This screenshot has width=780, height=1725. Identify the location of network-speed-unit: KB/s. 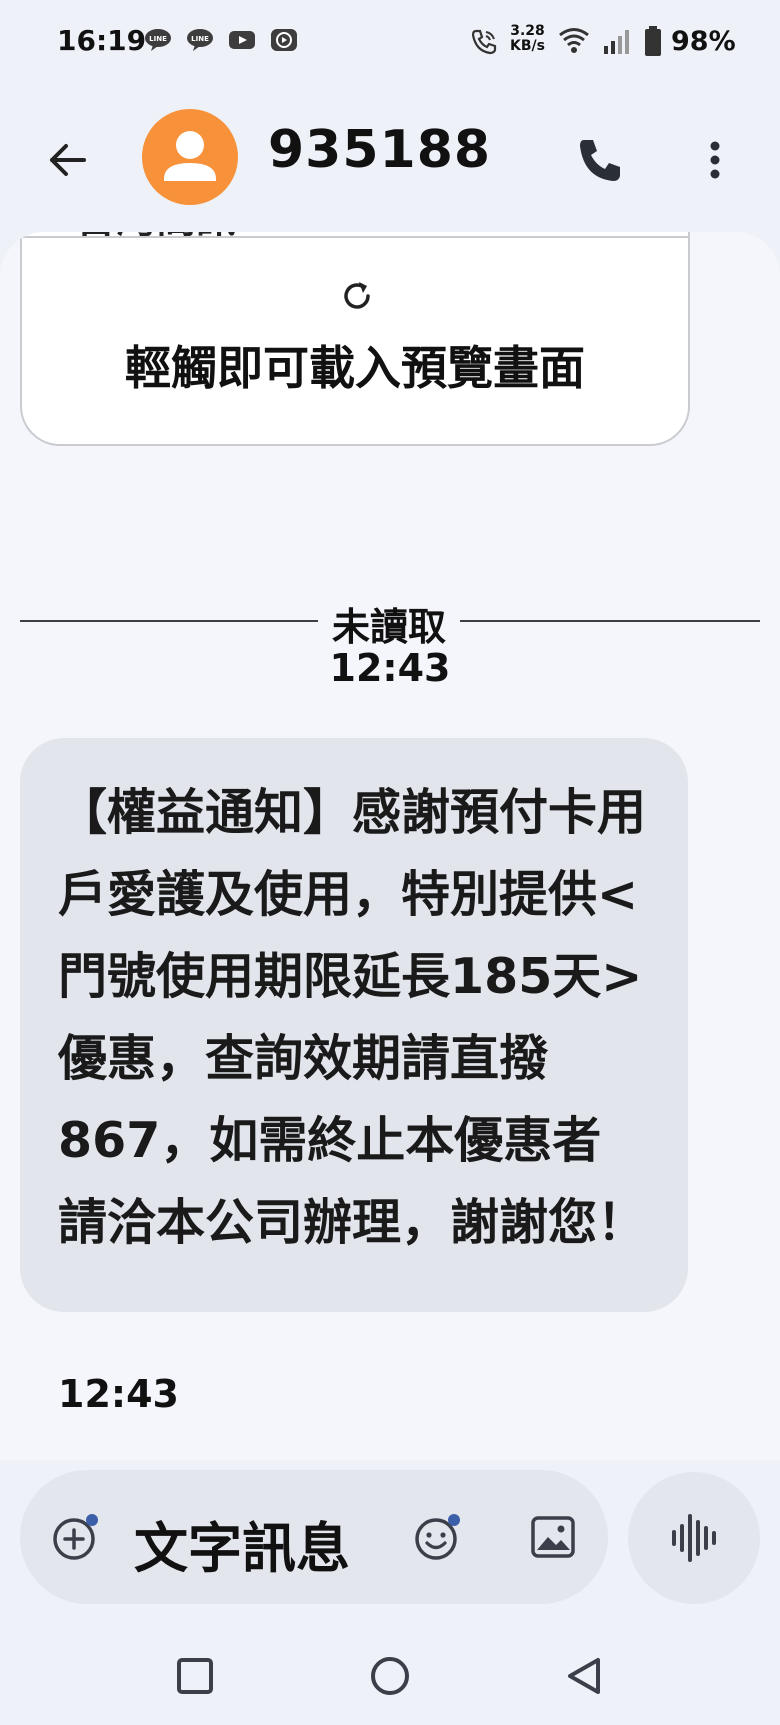
(527, 46).